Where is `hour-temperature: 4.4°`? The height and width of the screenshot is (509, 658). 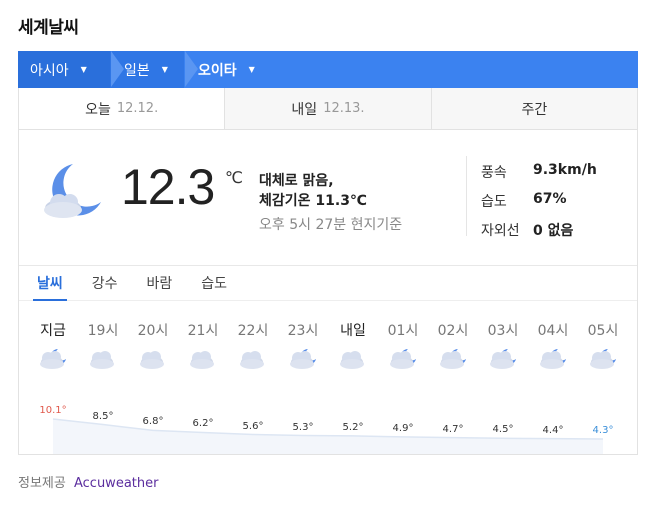
hour-temperature: 4.4° is located at coordinates (553, 430).